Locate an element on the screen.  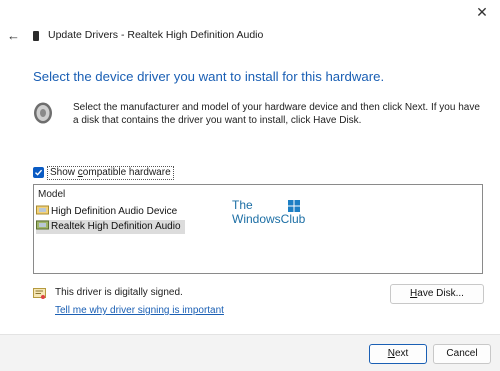
list-header: Model is located at coordinates (52, 194).